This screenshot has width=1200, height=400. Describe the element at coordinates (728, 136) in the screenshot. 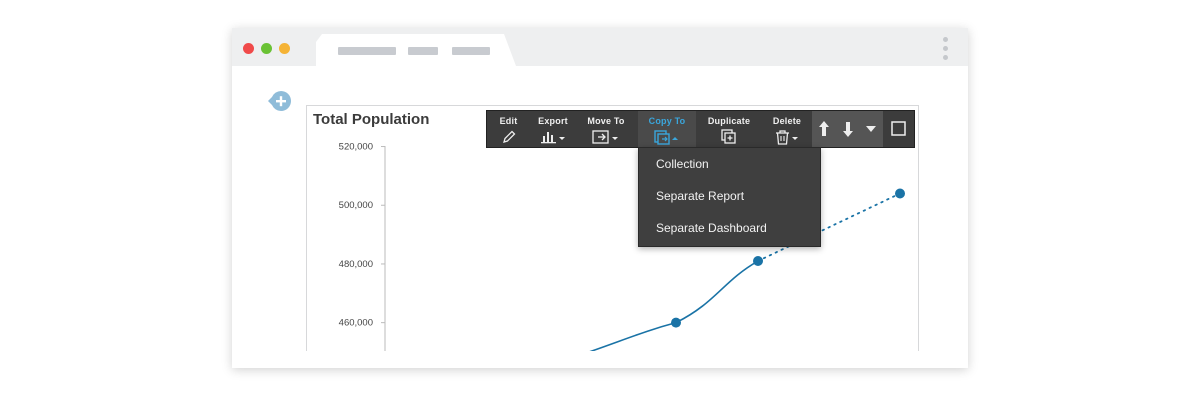

I see `duplicate-icon` at that location.